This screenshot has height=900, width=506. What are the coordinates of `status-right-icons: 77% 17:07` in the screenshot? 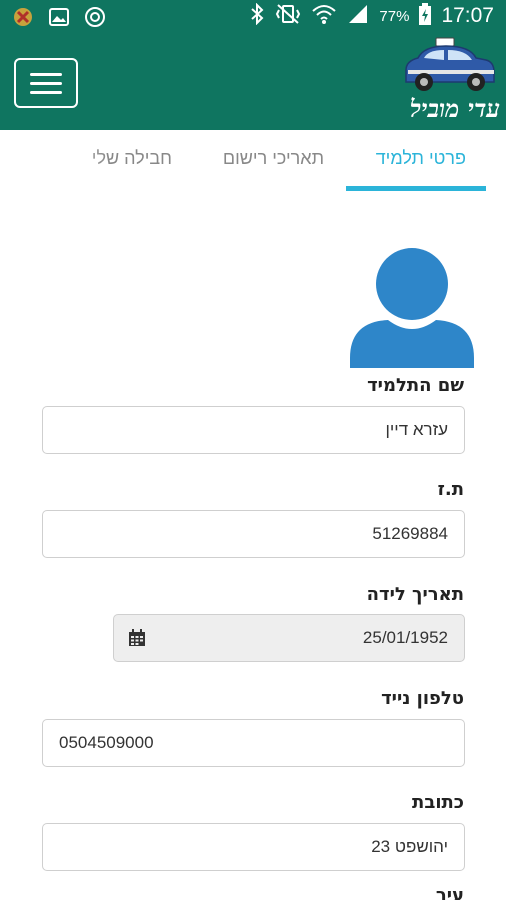 It's located at (371, 15).